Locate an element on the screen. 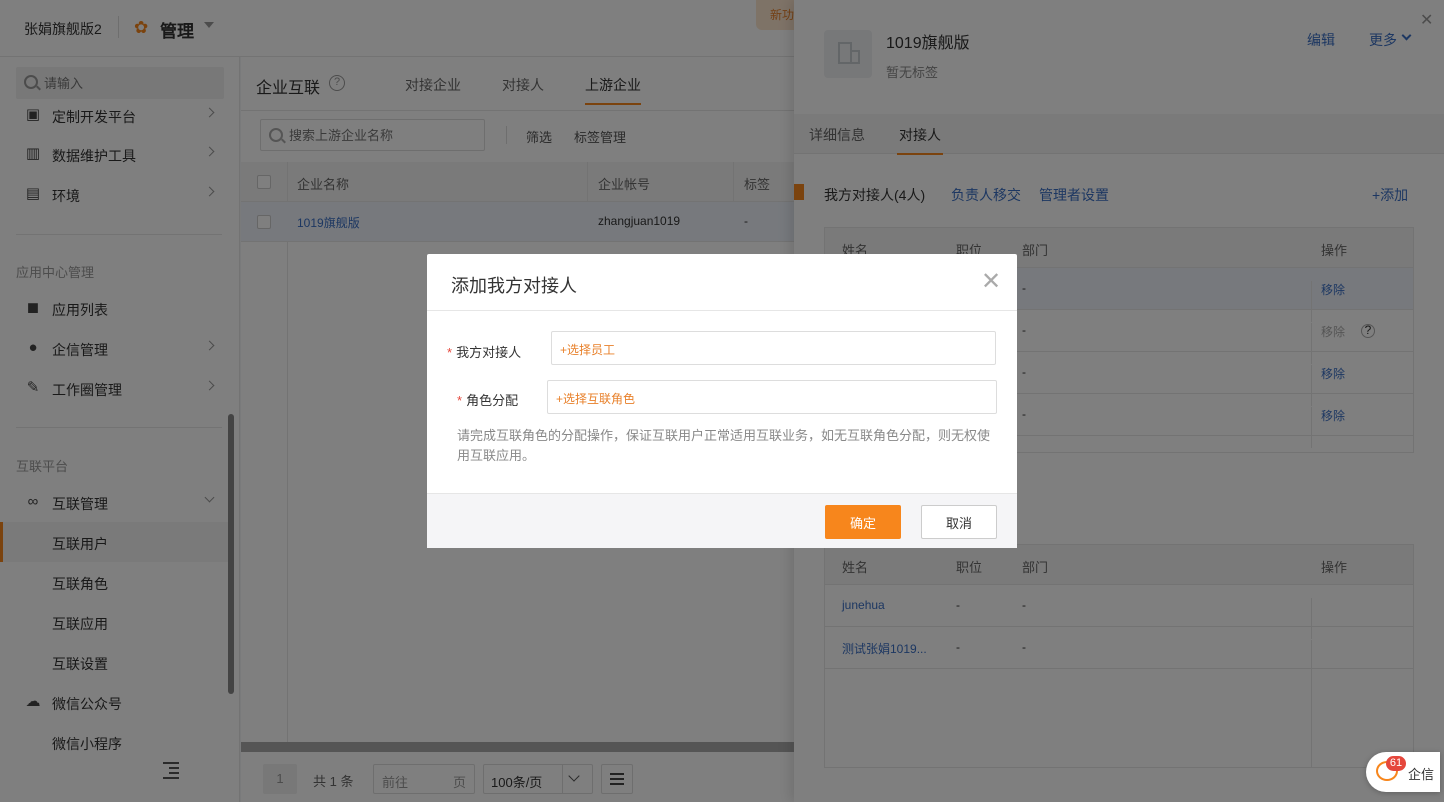 The height and width of the screenshot is (802, 1444). chat-label: 企信 is located at coordinates (1421, 774).